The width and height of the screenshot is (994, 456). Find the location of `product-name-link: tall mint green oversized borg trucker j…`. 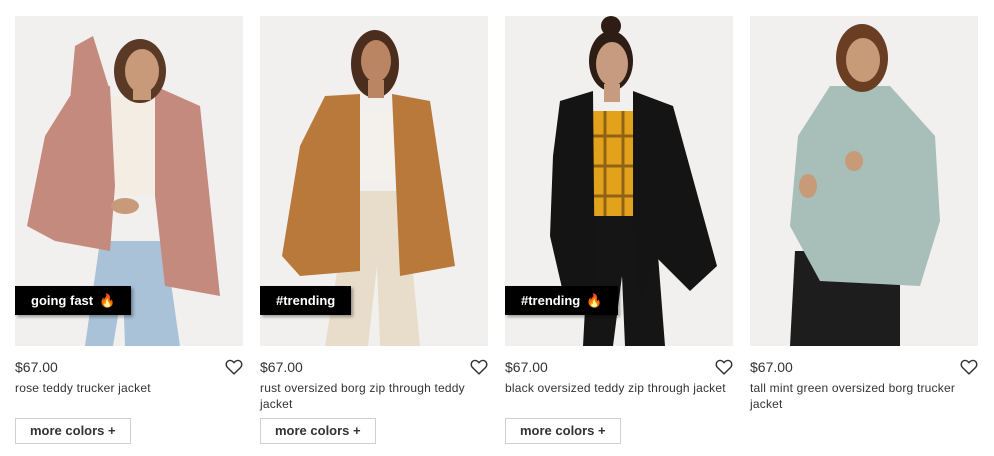

product-name-link: tall mint green oversized borg trucker j… is located at coordinates (864, 396).